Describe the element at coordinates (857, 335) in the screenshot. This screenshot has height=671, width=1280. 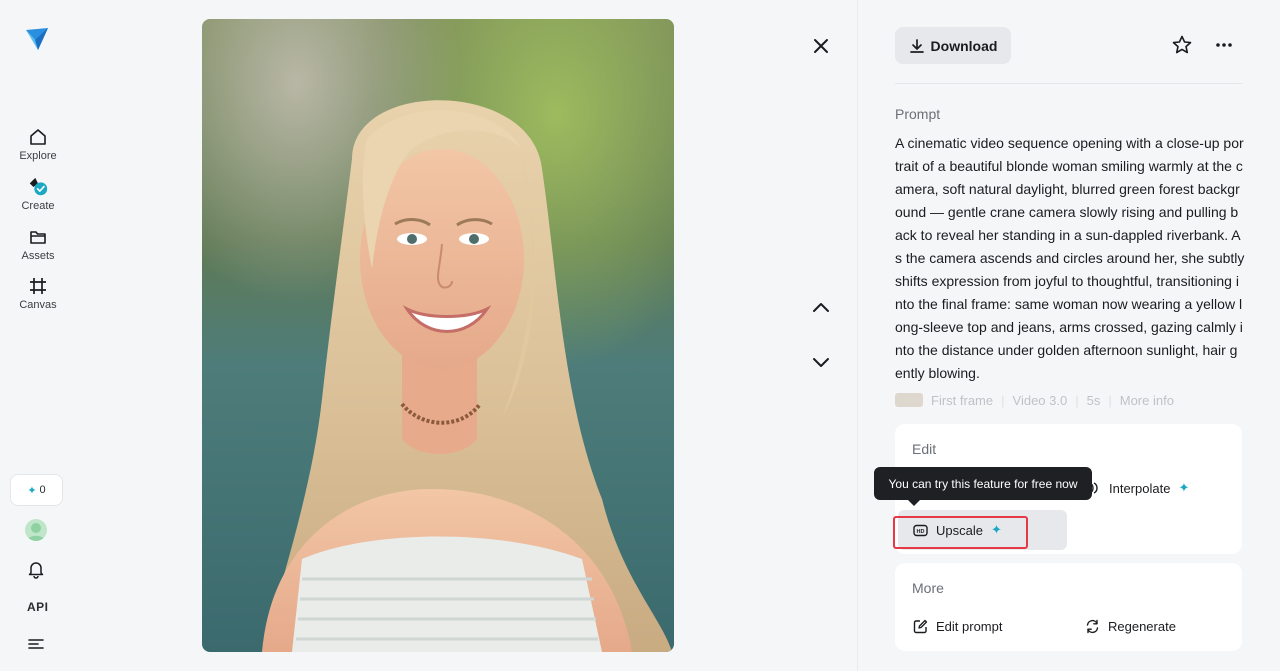
I see `panel-divider` at that location.